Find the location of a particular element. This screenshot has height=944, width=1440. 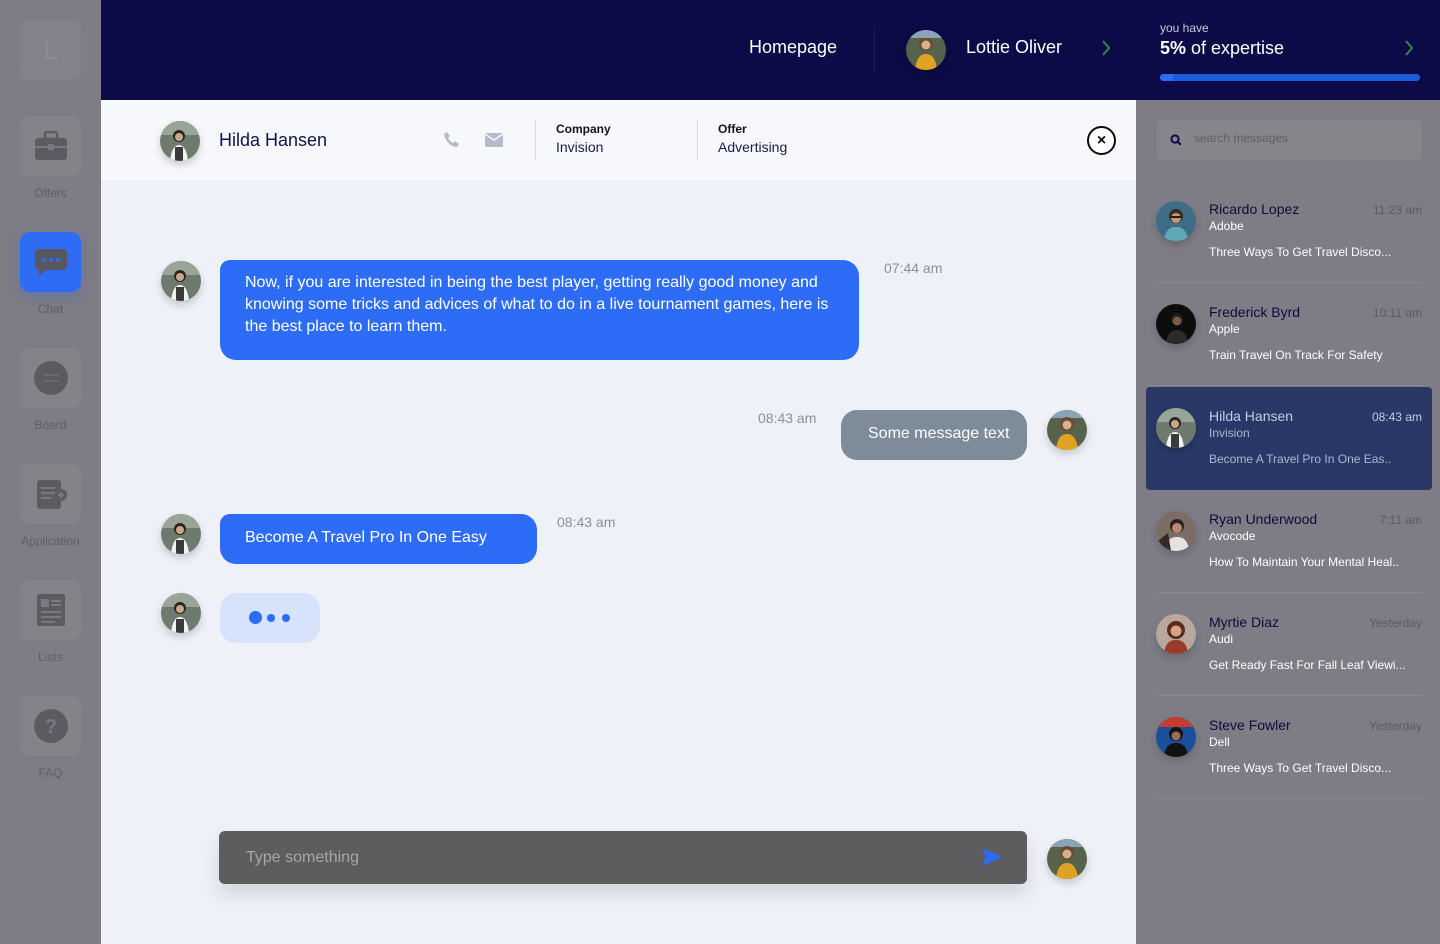

message-bubble: Some message text is located at coordinates (934, 435).